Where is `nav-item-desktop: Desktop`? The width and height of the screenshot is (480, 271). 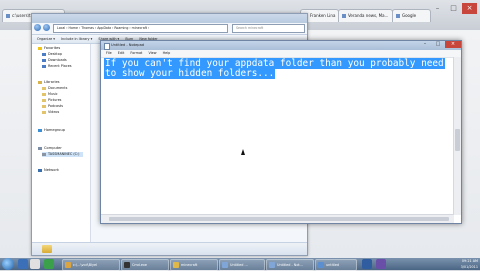 nav-item-desktop: Desktop is located at coordinates (52, 54).